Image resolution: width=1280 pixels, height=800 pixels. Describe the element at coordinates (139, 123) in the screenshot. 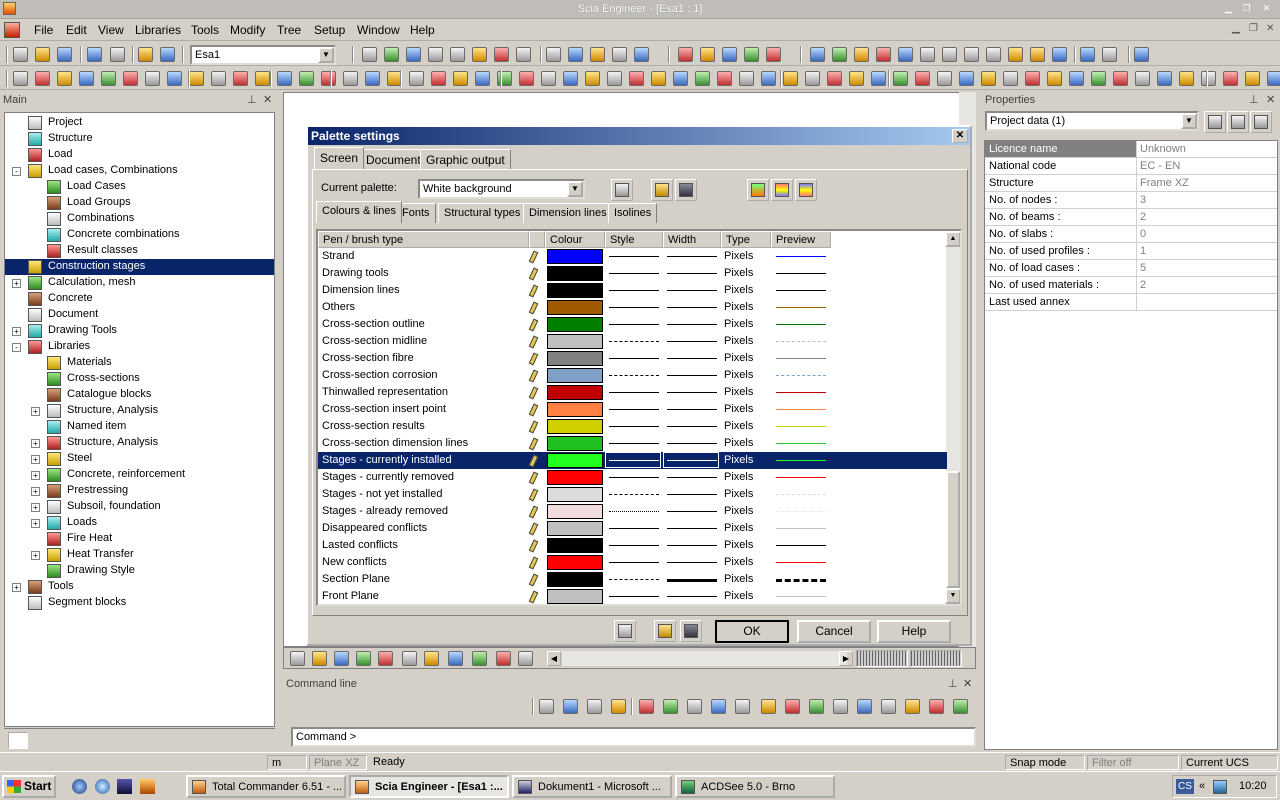

I see `tree-item: Project` at that location.